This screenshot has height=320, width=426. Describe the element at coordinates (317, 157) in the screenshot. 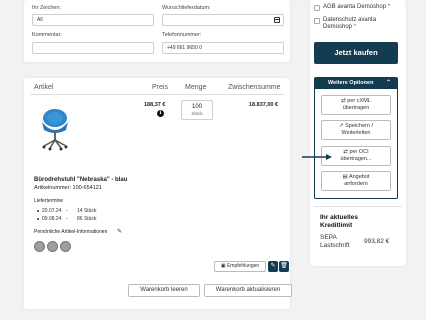

I see `arrow-annotation` at that location.